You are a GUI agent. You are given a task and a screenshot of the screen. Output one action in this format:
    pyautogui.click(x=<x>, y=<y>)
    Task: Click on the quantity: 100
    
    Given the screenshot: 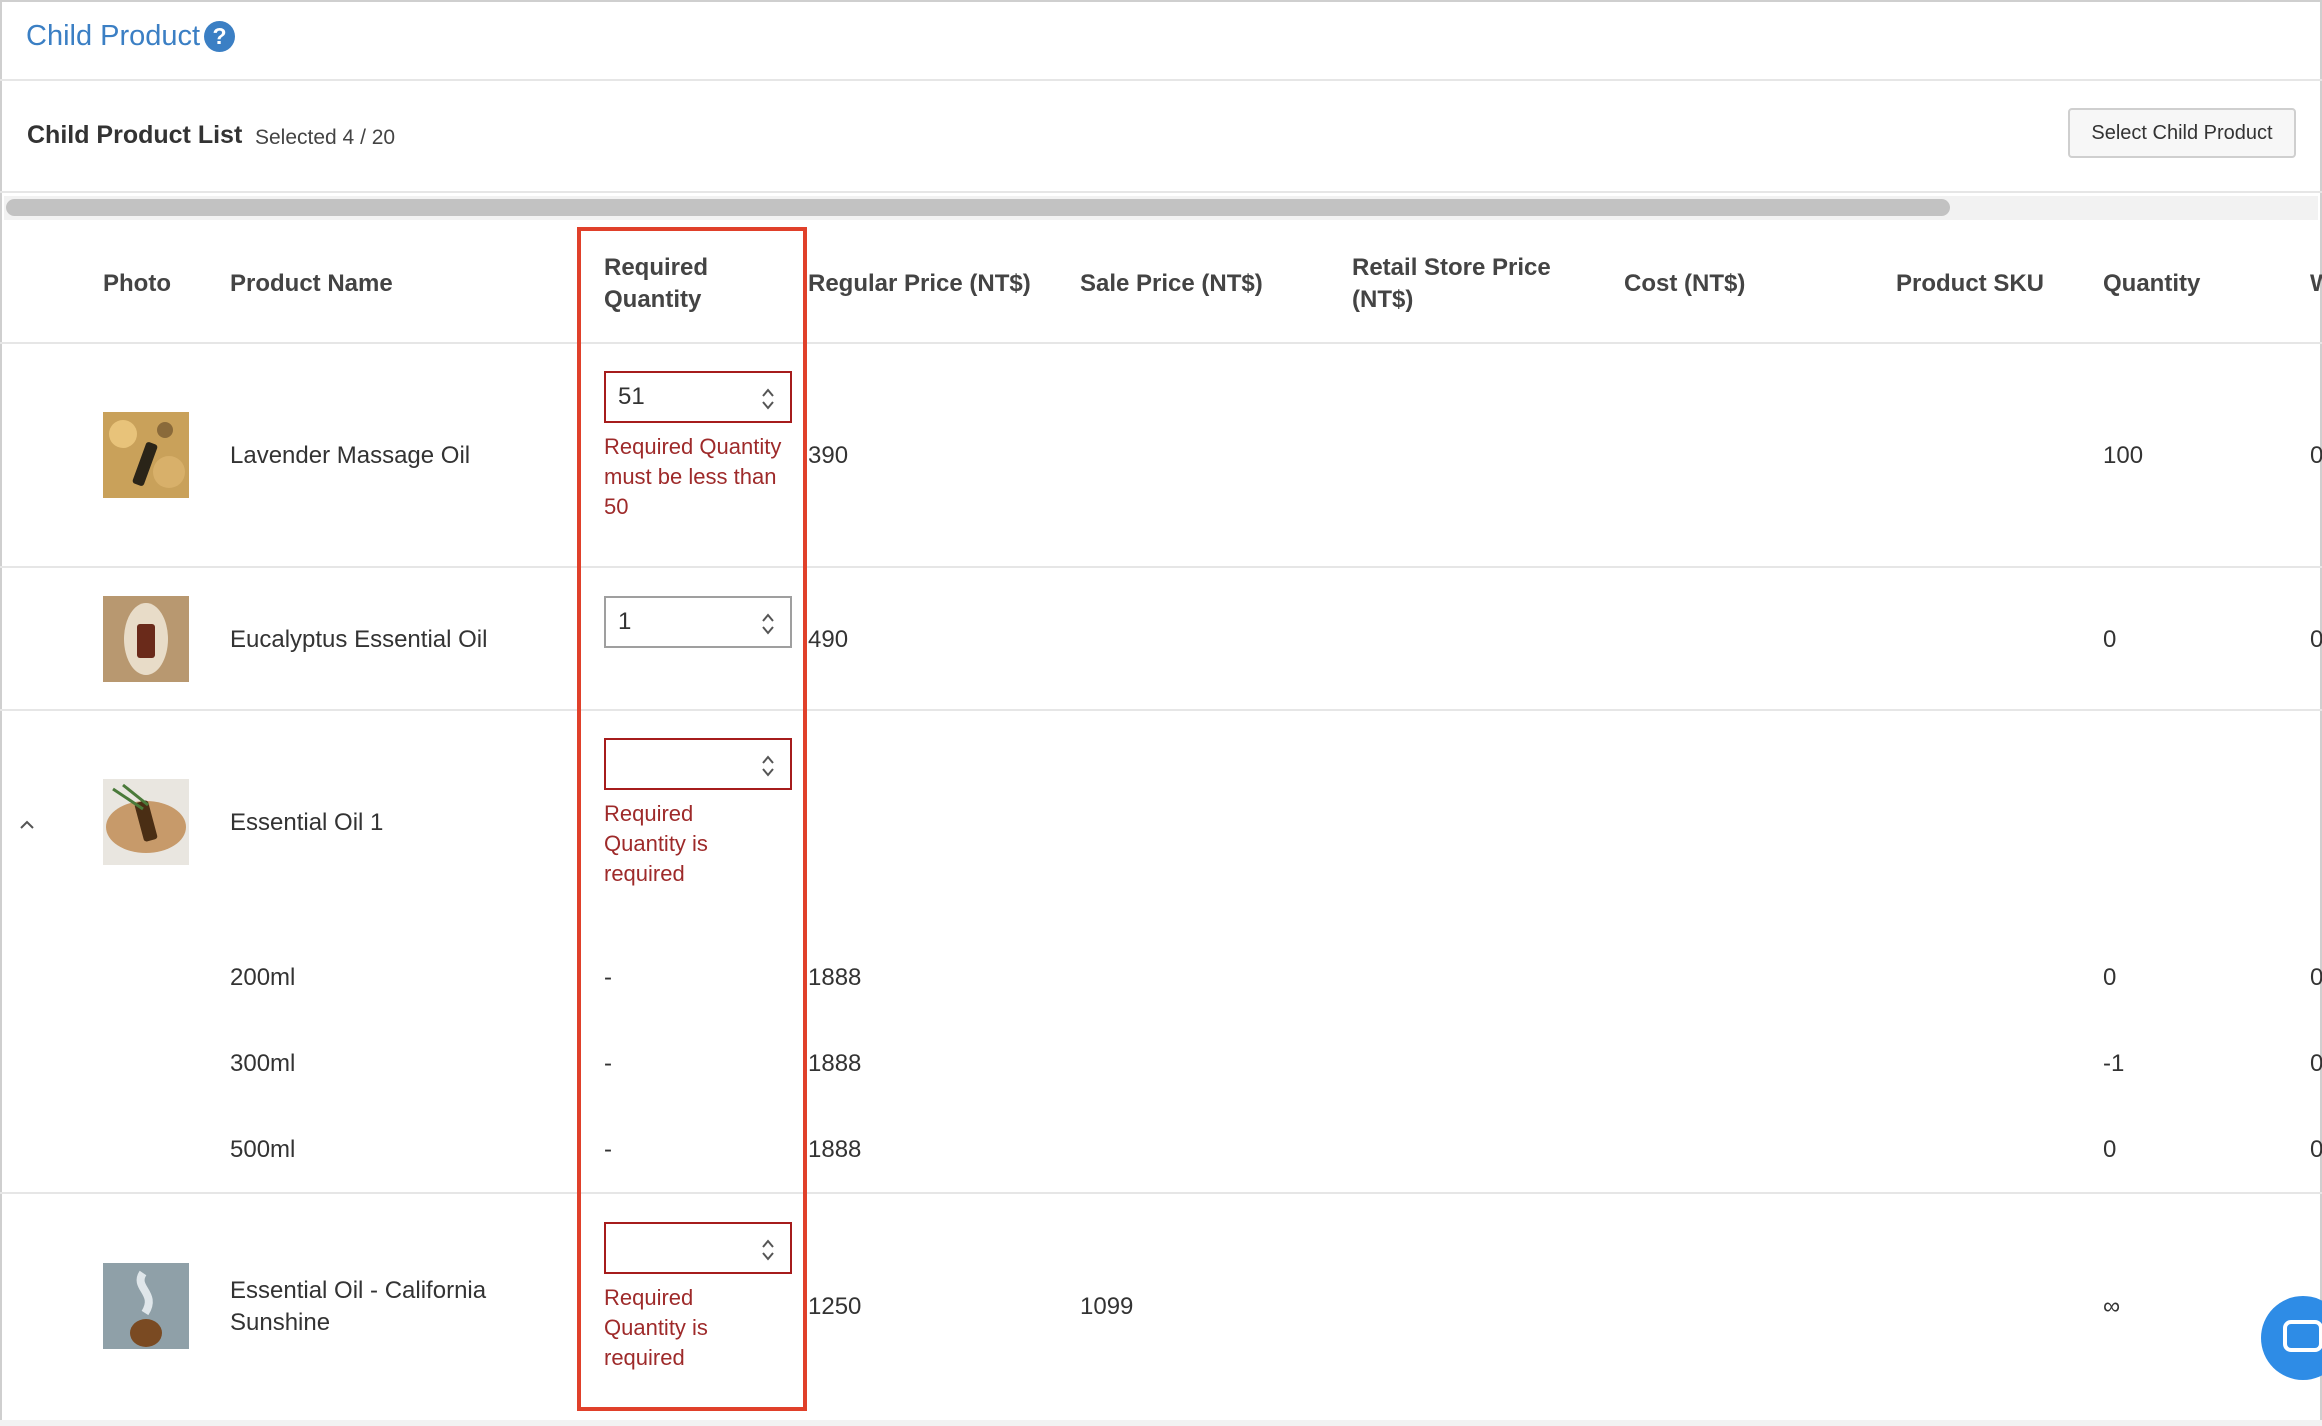 What is the action you would take?
    pyautogui.click(x=2123, y=455)
    